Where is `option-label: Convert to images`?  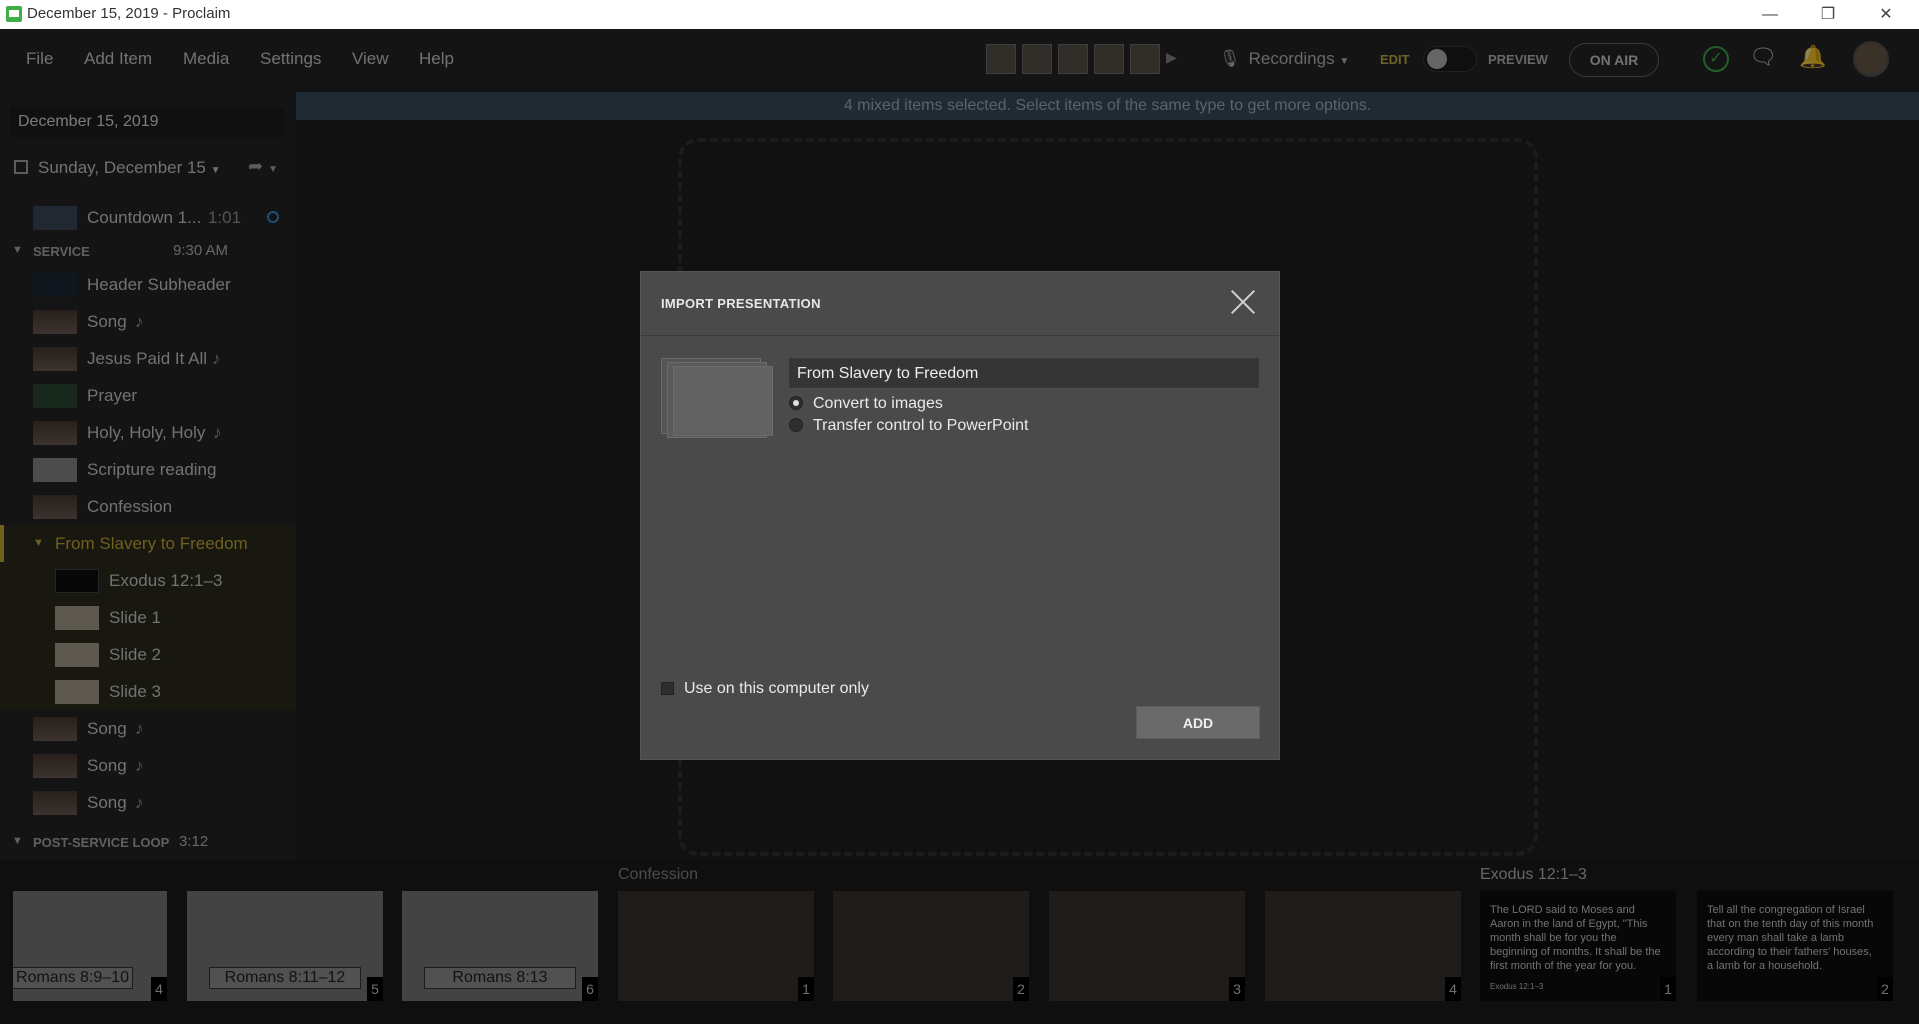 option-label: Convert to images is located at coordinates (878, 403).